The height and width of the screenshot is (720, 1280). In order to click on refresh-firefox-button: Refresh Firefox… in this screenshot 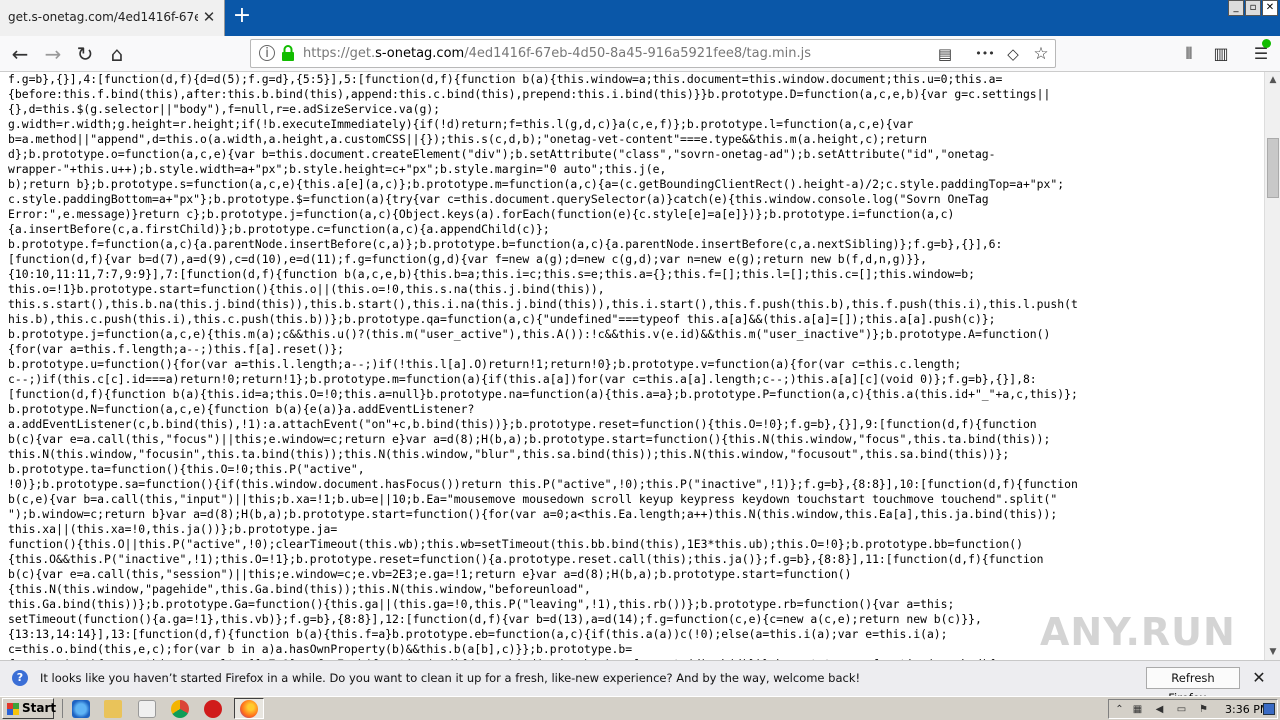, I will do `click(1193, 686)`.